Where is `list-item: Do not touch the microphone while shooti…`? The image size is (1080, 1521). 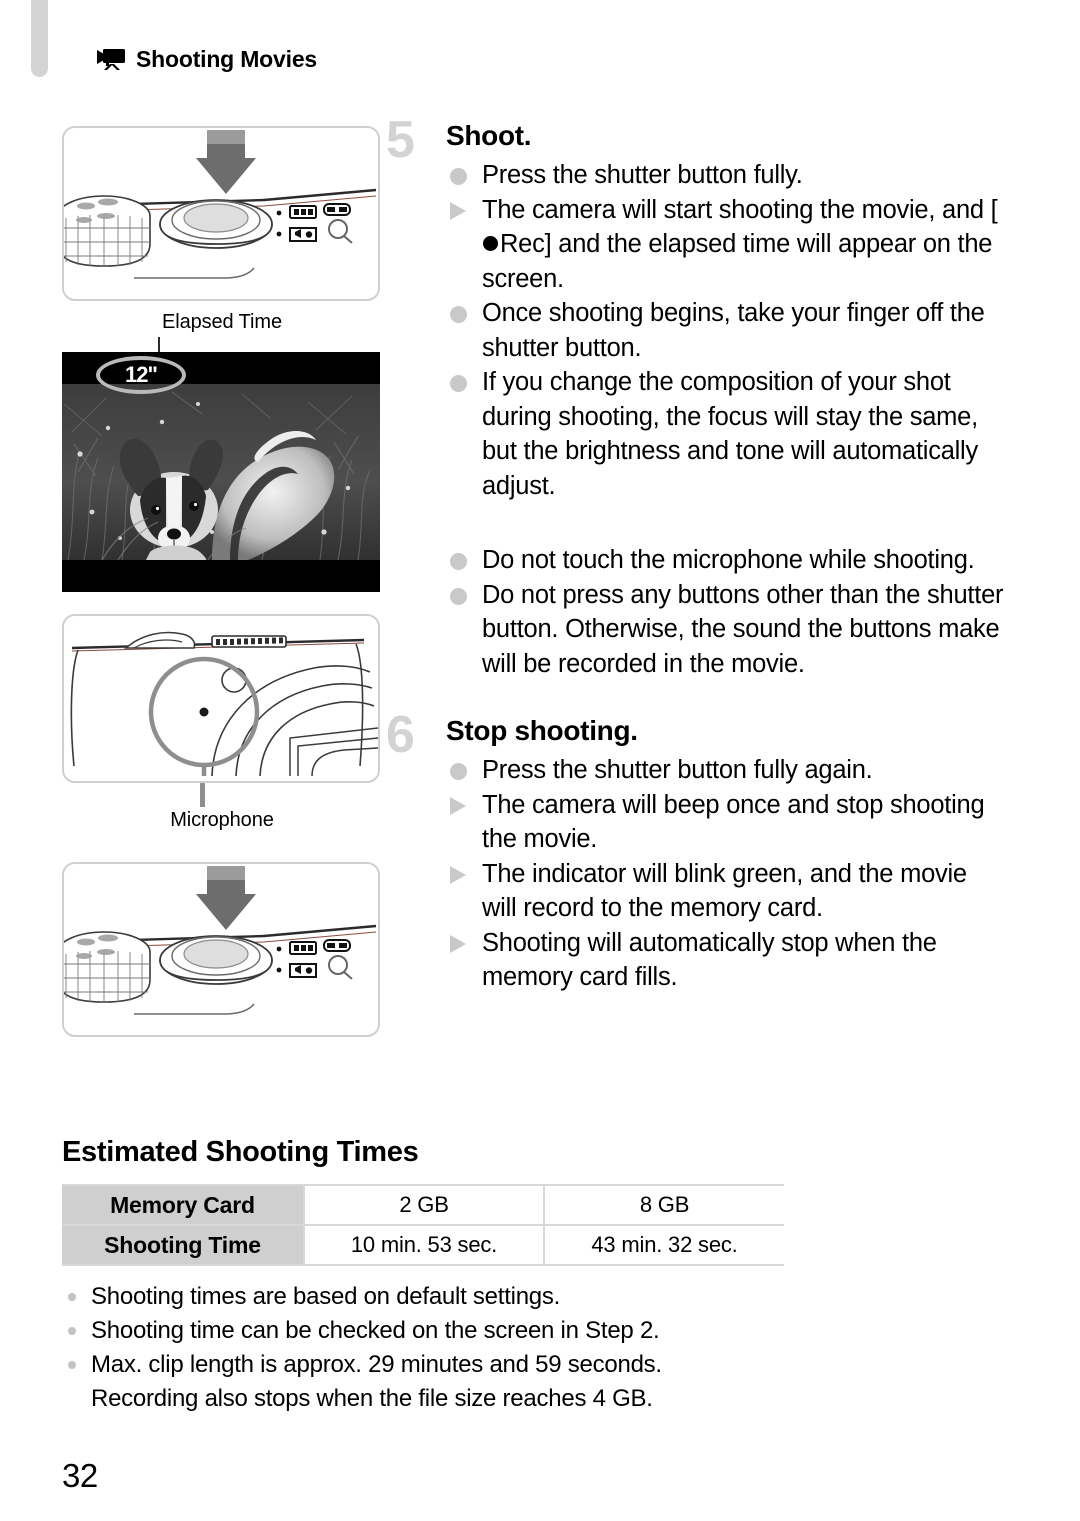
list-item: Do not touch the microphone while shooti… is located at coordinates (726, 560).